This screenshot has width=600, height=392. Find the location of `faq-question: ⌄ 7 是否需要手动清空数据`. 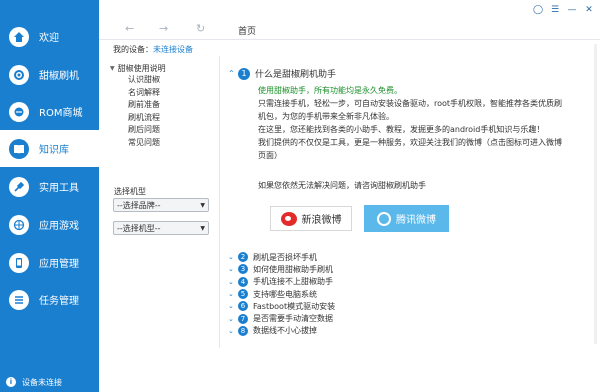

faq-question: ⌄ 7 是否需要手动清空数据 is located at coordinates (281, 318).